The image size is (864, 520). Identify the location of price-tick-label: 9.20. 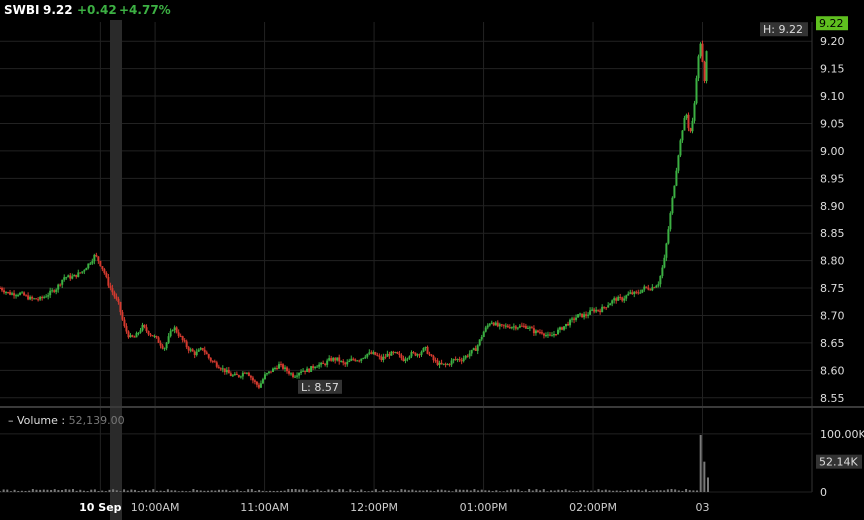
(832, 41).